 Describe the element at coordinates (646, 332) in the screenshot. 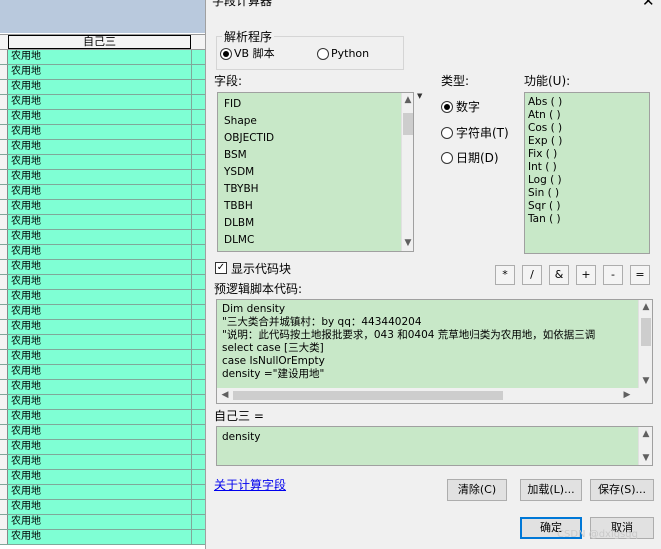

I see `code-vscroll-thumb` at that location.